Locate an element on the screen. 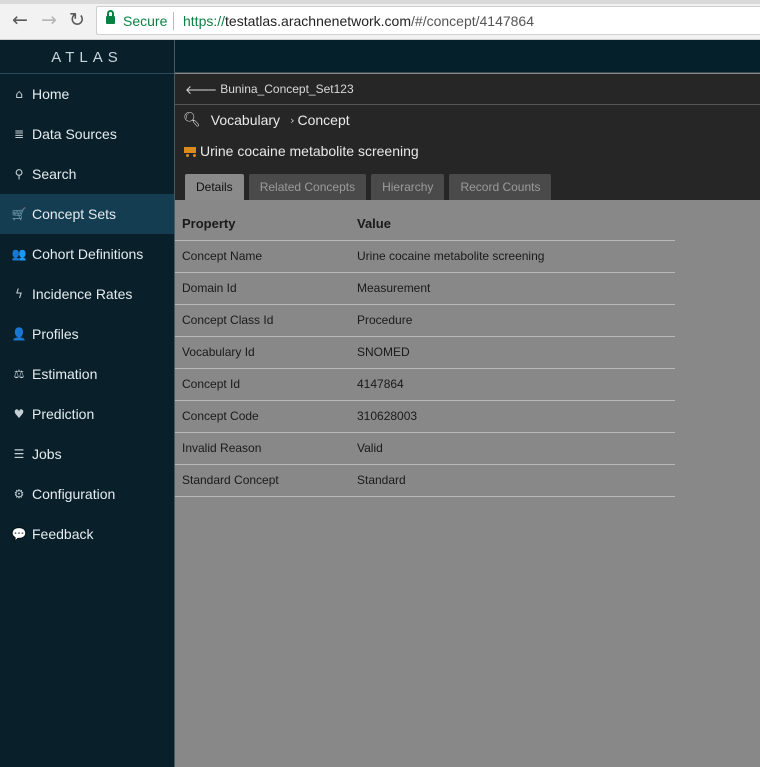 The width and height of the screenshot is (760, 767). value-cell: 310628003 is located at coordinates (512, 416).